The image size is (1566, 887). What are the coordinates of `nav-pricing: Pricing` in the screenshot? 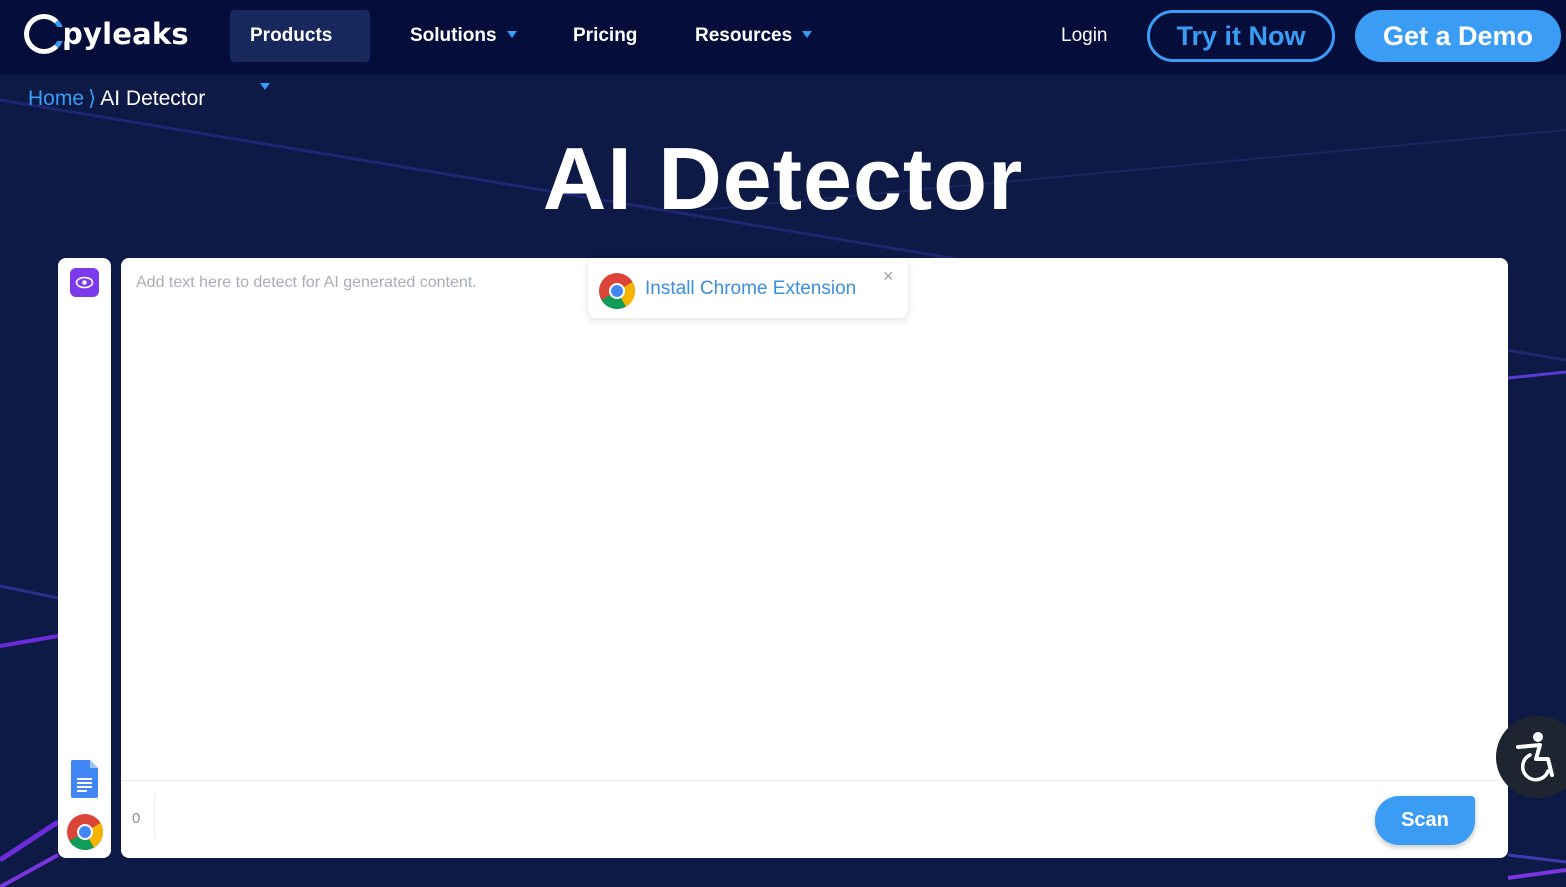 It's located at (605, 36).